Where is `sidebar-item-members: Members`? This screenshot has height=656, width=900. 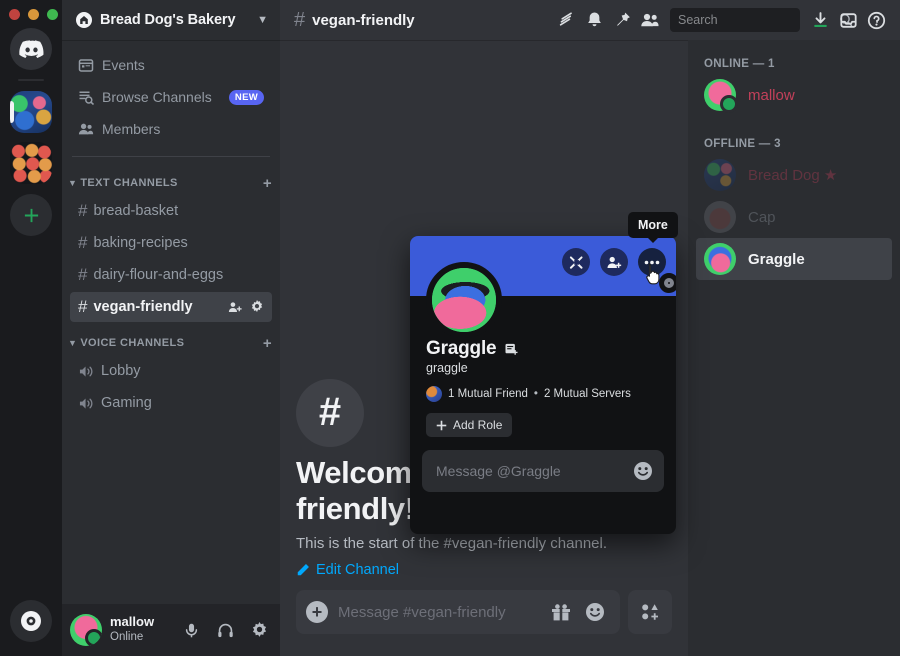 sidebar-item-members: Members is located at coordinates (171, 129).